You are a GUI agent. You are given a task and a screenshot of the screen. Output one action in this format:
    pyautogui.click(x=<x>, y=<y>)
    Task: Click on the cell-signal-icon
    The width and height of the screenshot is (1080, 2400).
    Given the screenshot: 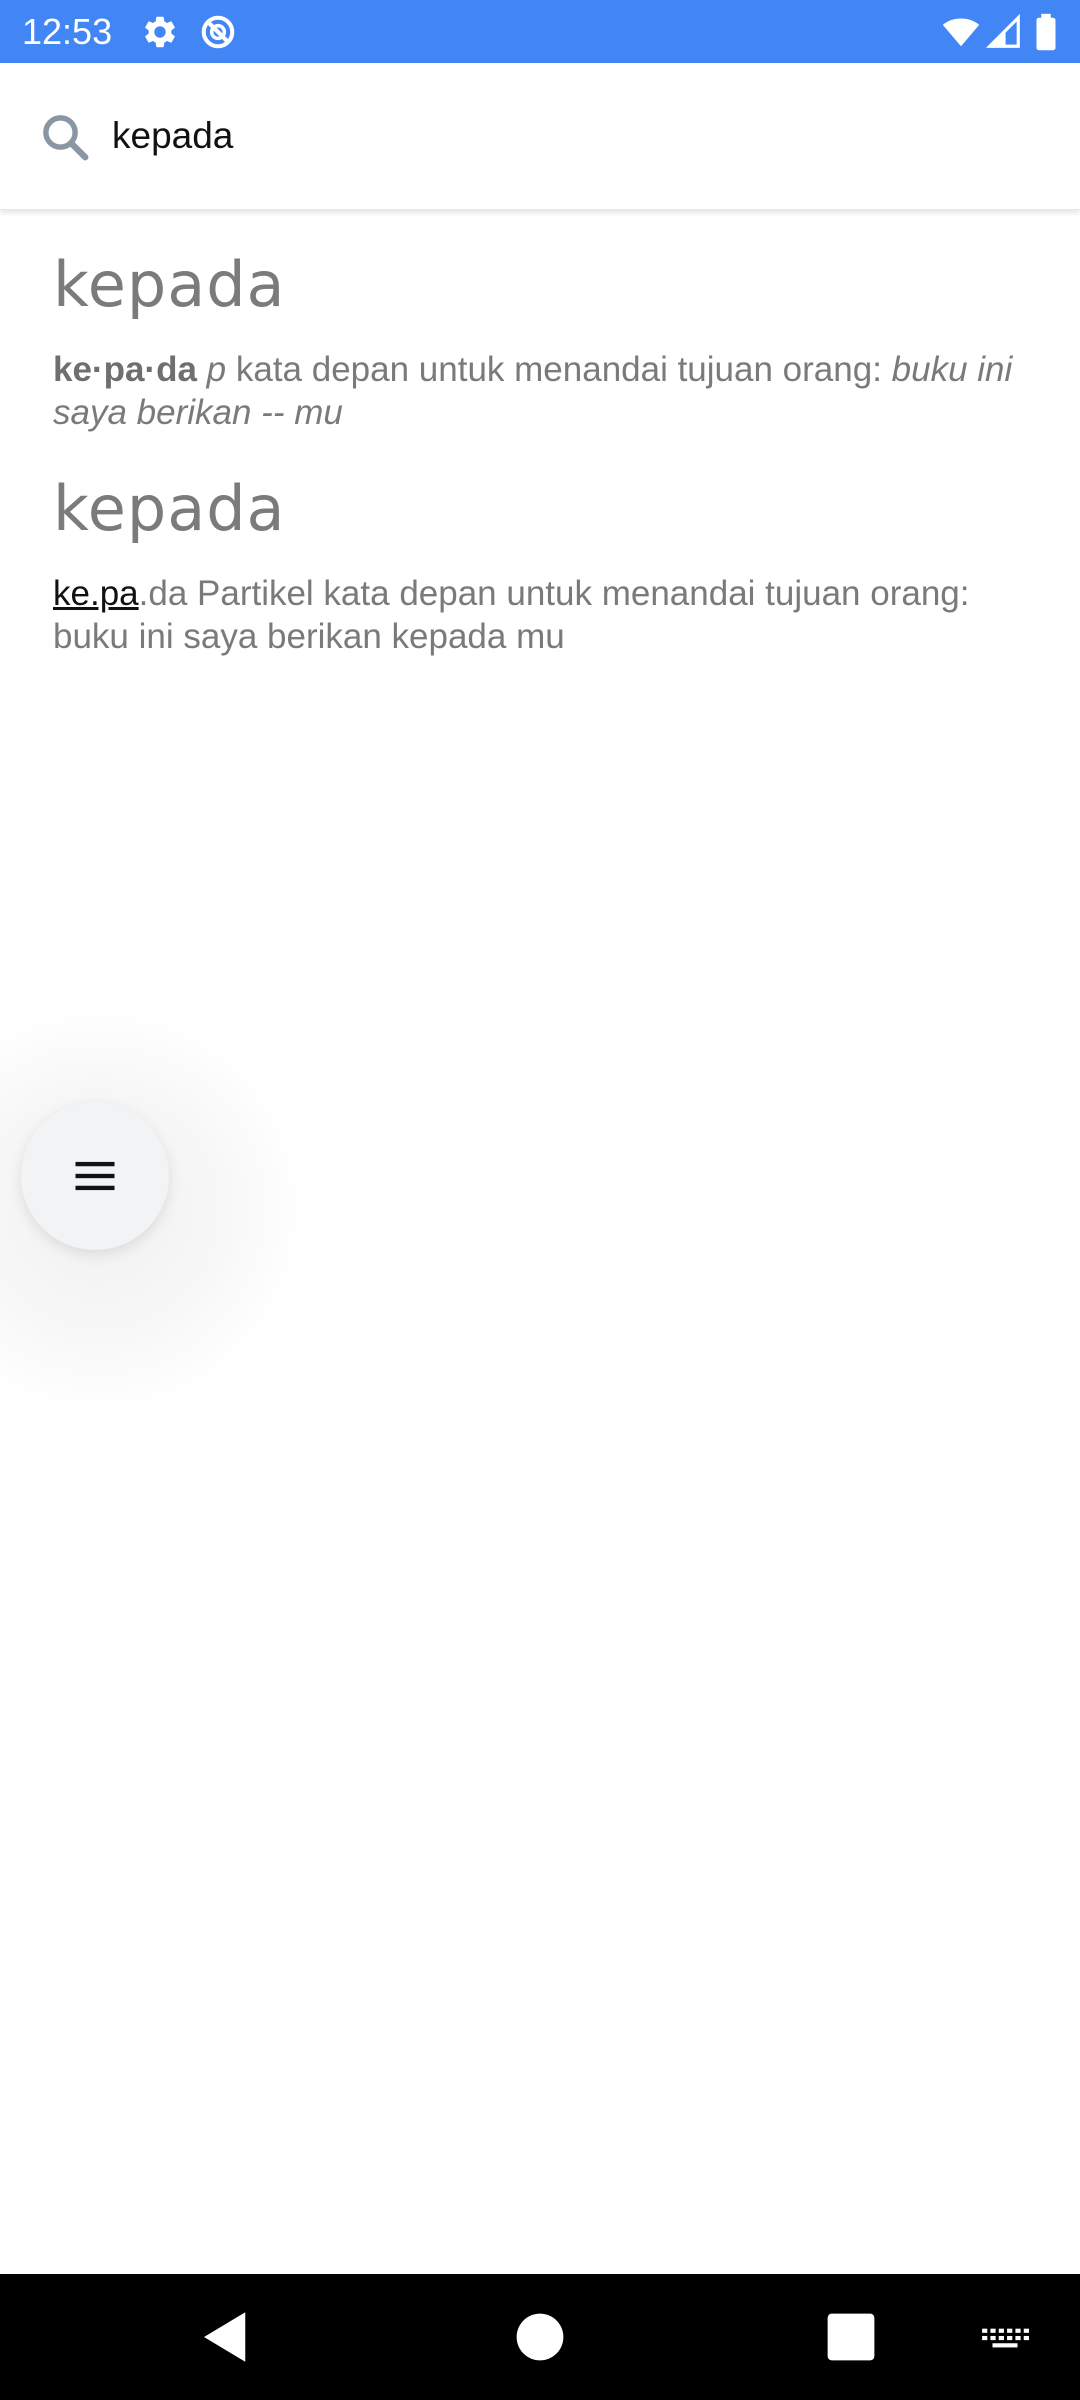 What is the action you would take?
    pyautogui.click(x=1004, y=32)
    